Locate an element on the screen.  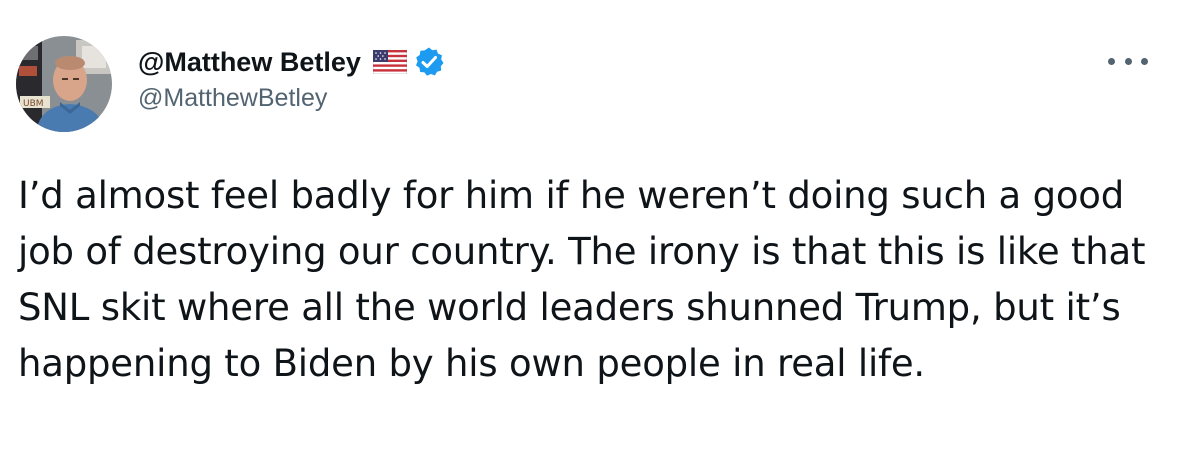
more-options-icon is located at coordinates (1128, 61).